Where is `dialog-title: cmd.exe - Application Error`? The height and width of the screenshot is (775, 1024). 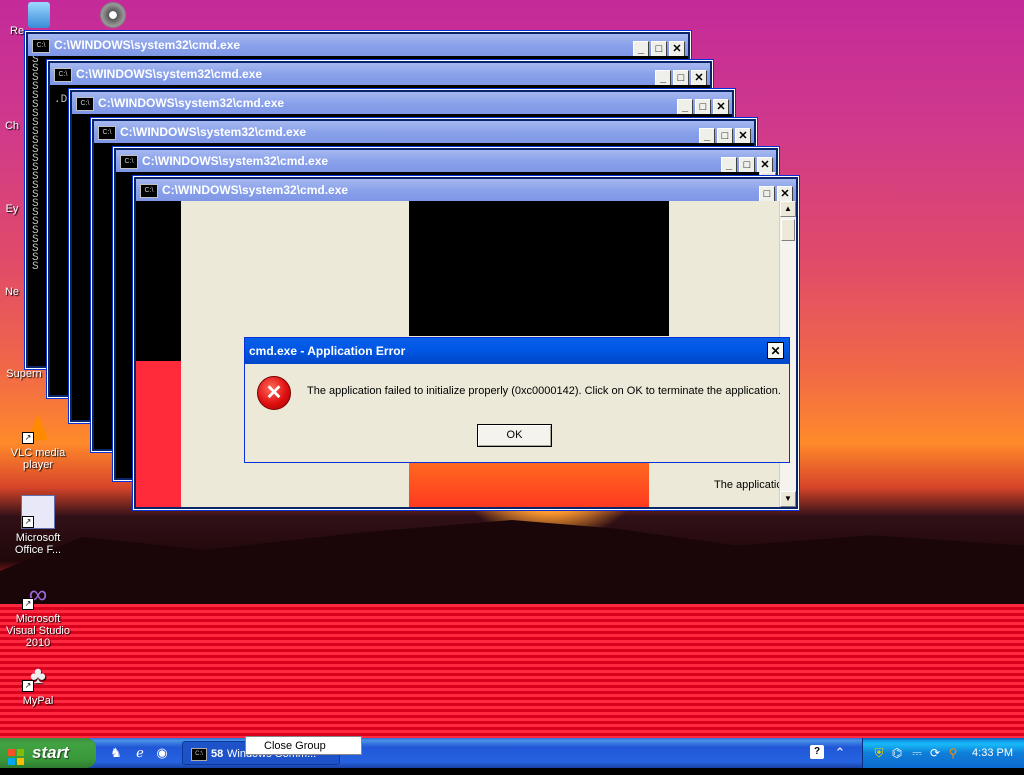
dialog-title: cmd.exe - Application Error is located at coordinates (327, 351).